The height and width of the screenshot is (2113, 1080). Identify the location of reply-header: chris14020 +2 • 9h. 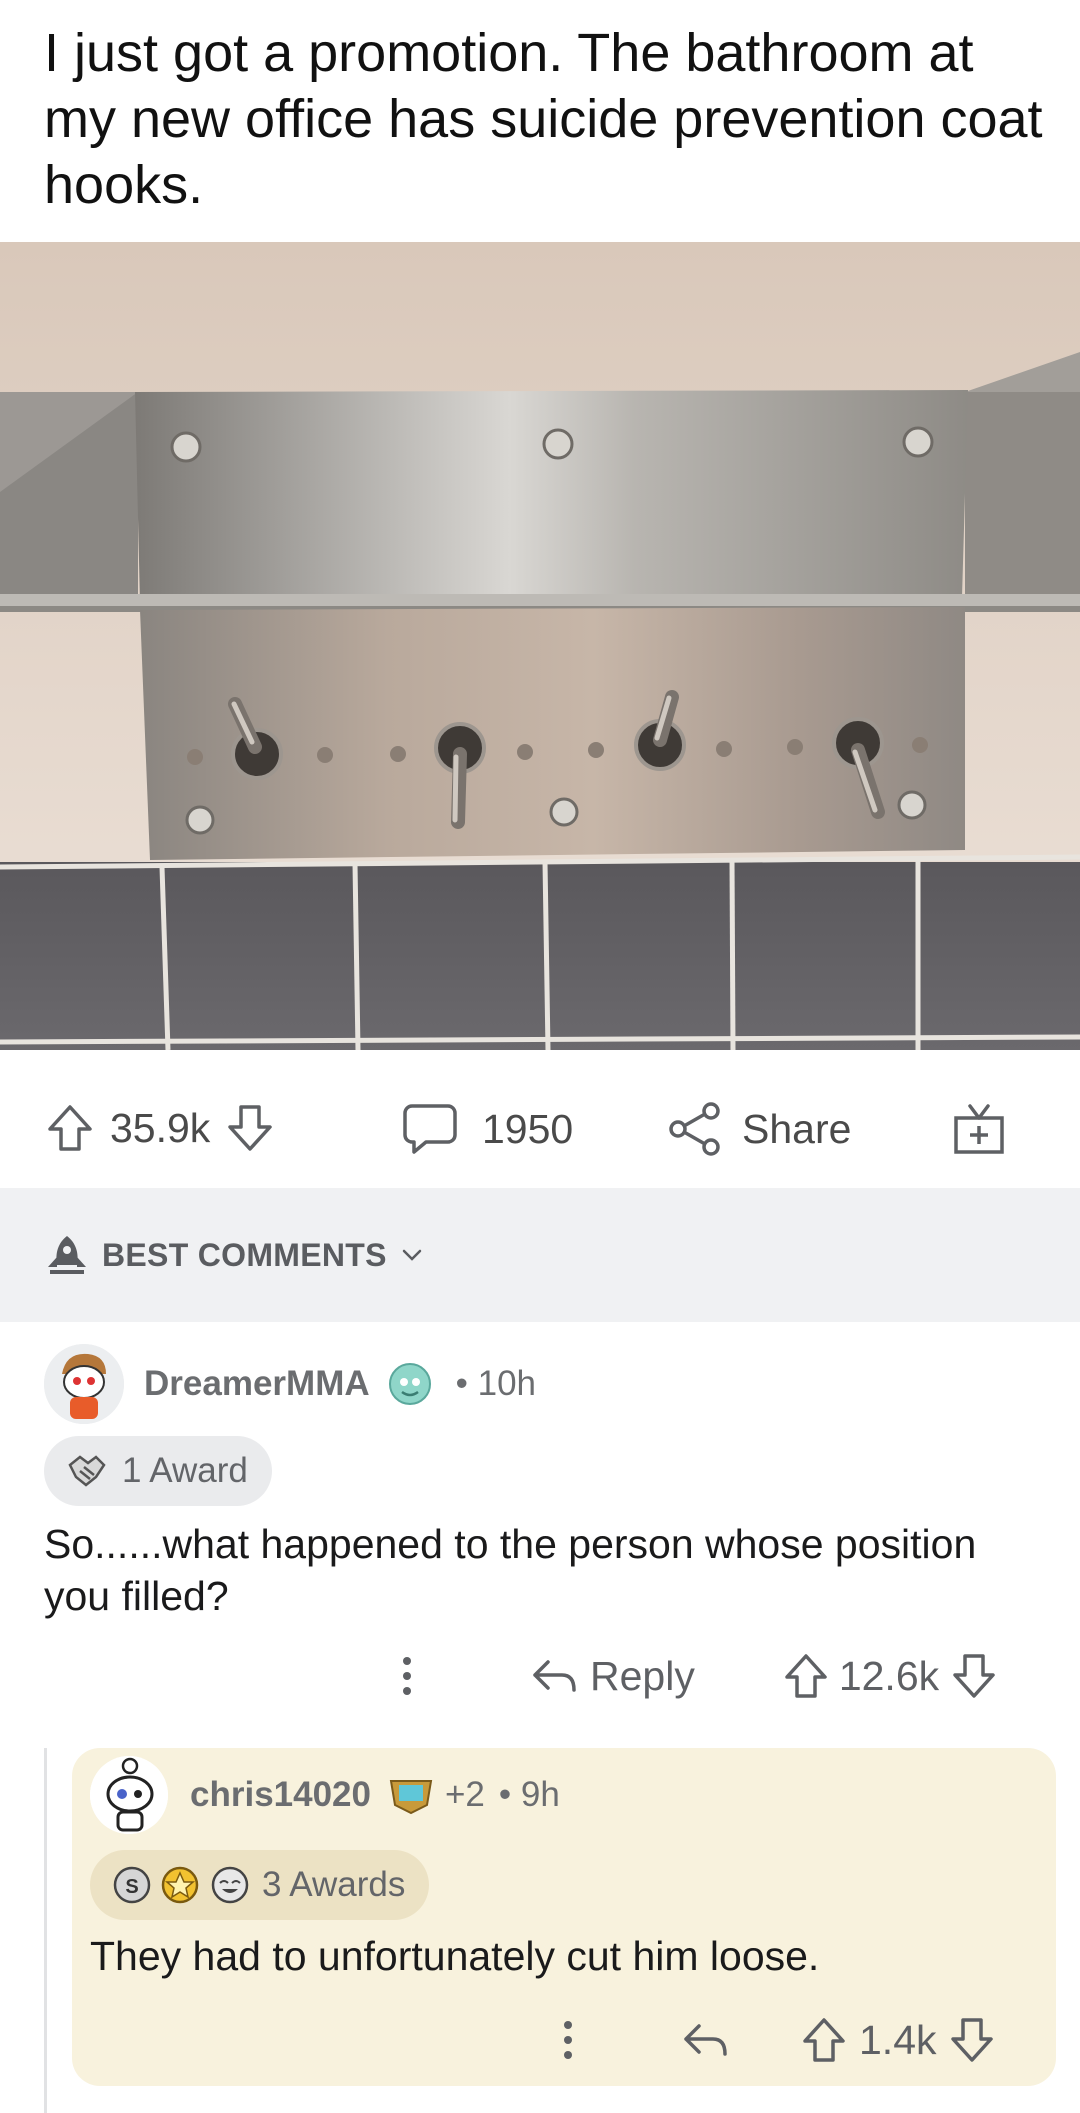
(325, 1795).